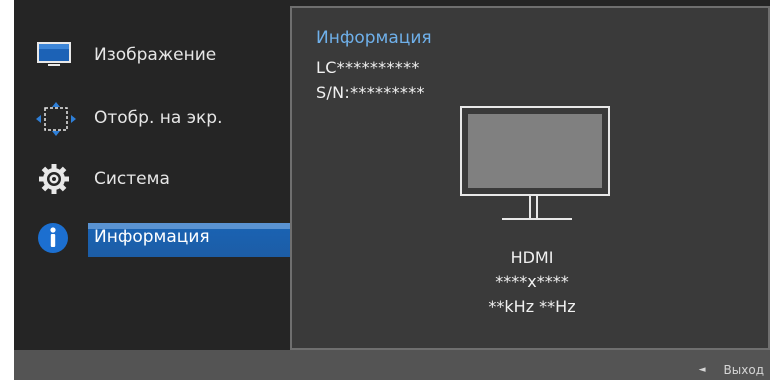 The width and height of the screenshot is (770, 380). Describe the element at coordinates (155, 55) in the screenshot. I see `menu-item-label: Изображение` at that location.